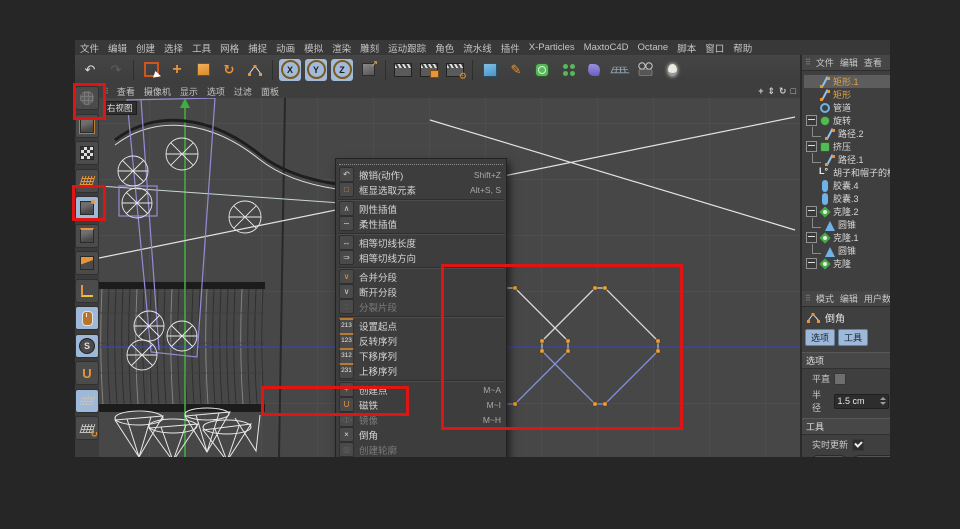 The image size is (960, 529). What do you see at coordinates (87, 153) in the screenshot?
I see `texture-mode-button` at bounding box center [87, 153].